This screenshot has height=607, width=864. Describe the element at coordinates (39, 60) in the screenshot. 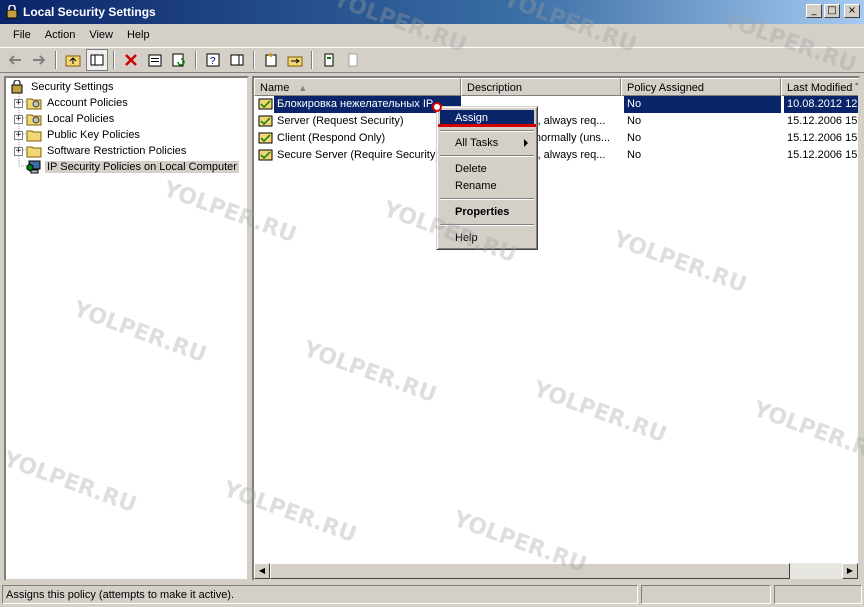

I see `forward-icon` at that location.